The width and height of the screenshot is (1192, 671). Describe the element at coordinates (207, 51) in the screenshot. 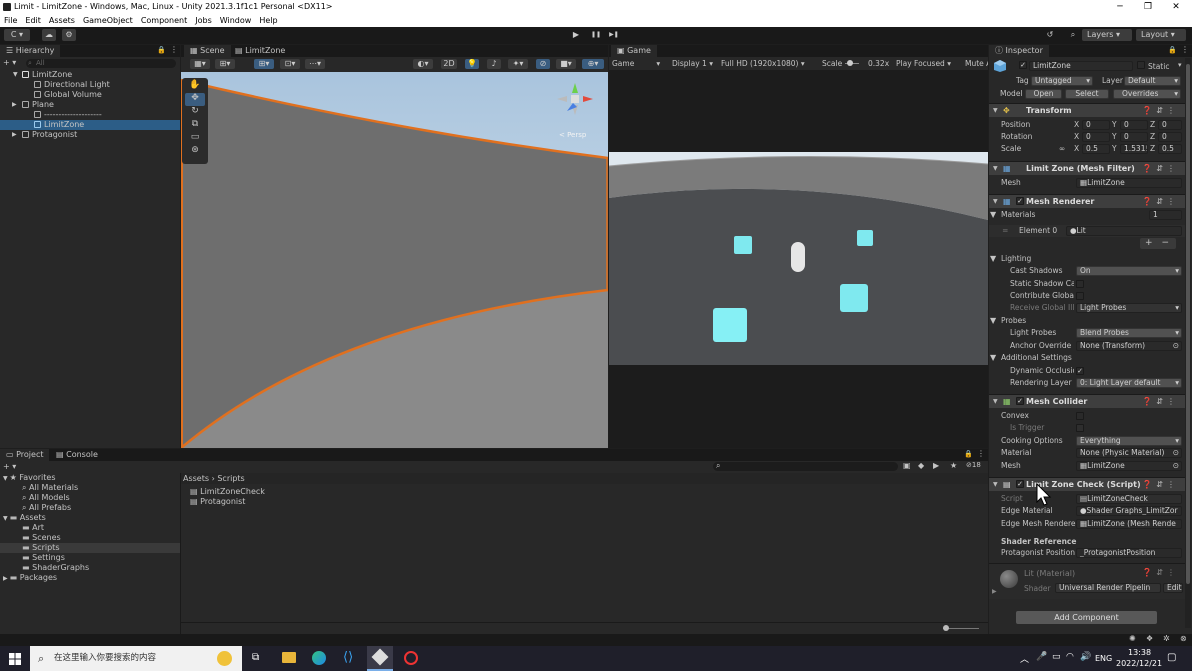

I see `tab-scene: ▦ Scene` at that location.